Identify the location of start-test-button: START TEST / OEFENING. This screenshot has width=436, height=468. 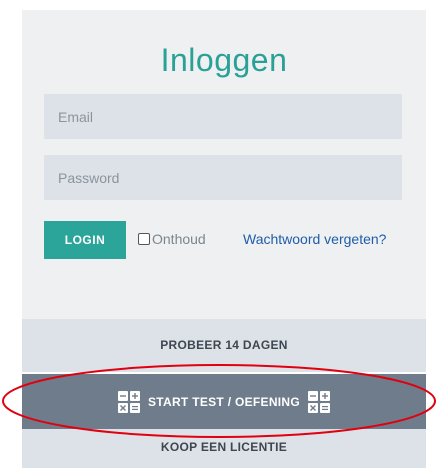
(224, 401).